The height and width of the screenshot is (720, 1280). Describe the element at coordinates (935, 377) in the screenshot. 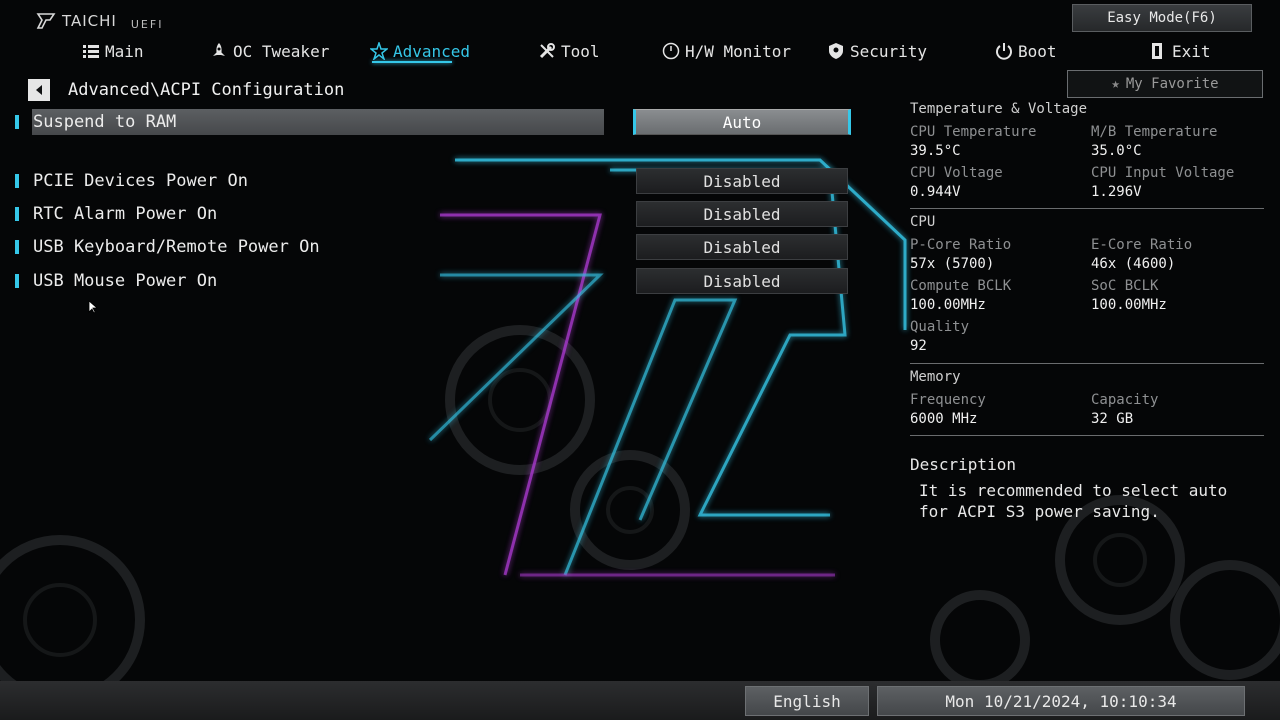

I see `section-title-memory: Memory` at that location.